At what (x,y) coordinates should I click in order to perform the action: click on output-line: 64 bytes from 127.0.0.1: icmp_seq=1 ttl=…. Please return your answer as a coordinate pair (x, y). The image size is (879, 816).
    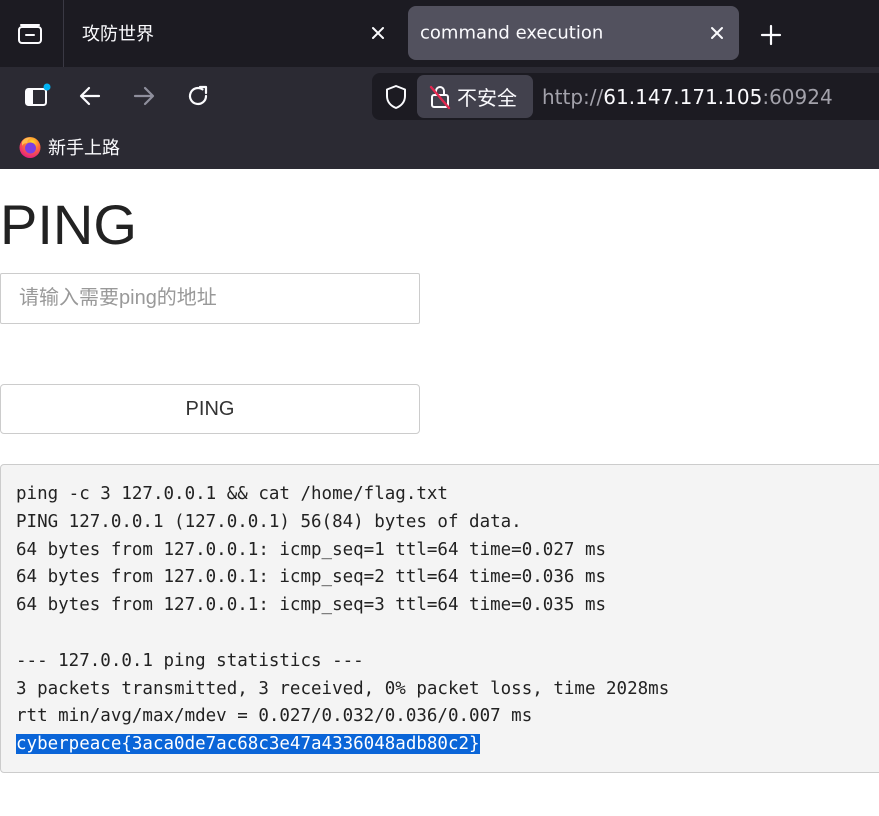
    Looking at the image, I should click on (311, 549).